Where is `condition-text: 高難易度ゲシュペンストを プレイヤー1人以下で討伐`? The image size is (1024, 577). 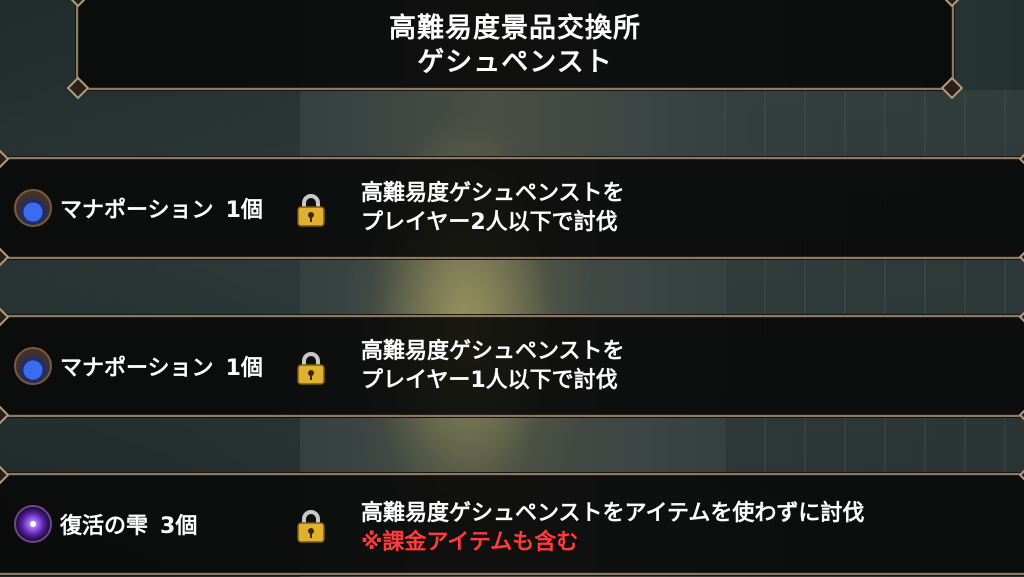 condition-text: 高難易度ゲシュペンストを プレイヤー1人以下で討伐 is located at coordinates (493, 366).